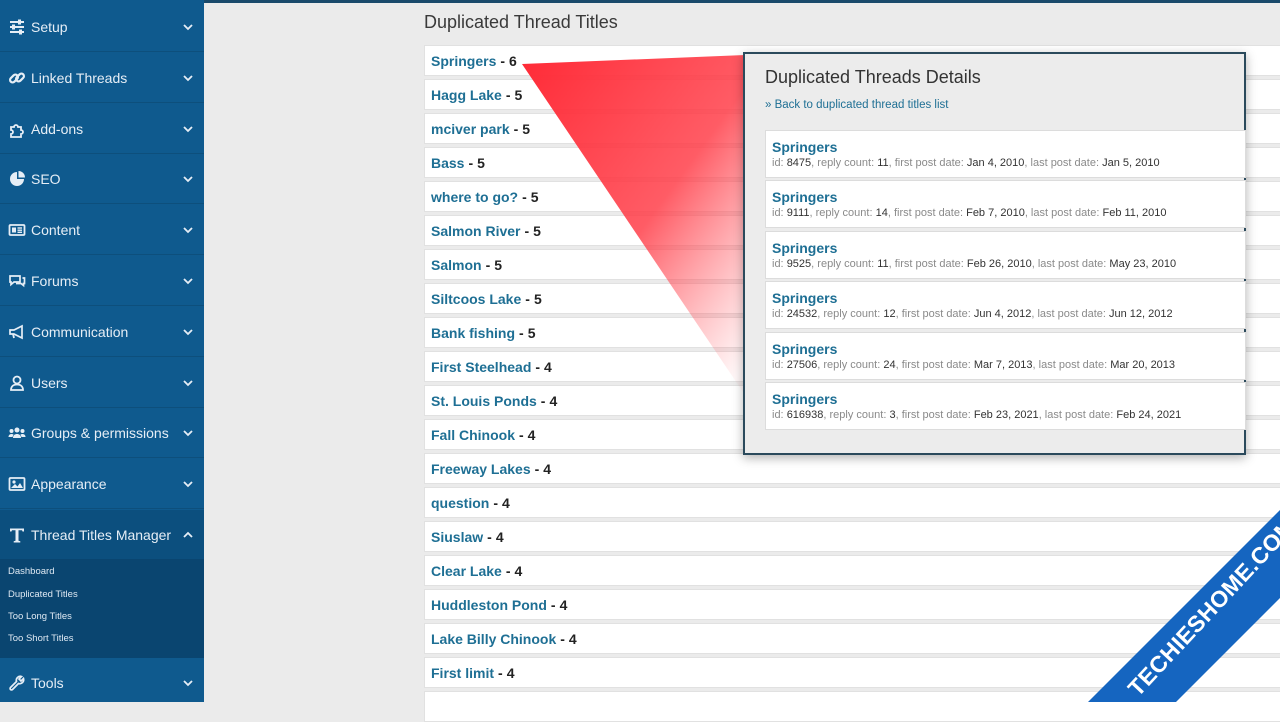 The width and height of the screenshot is (1280, 722). I want to click on nav-forums: Forums, so click(102, 281).